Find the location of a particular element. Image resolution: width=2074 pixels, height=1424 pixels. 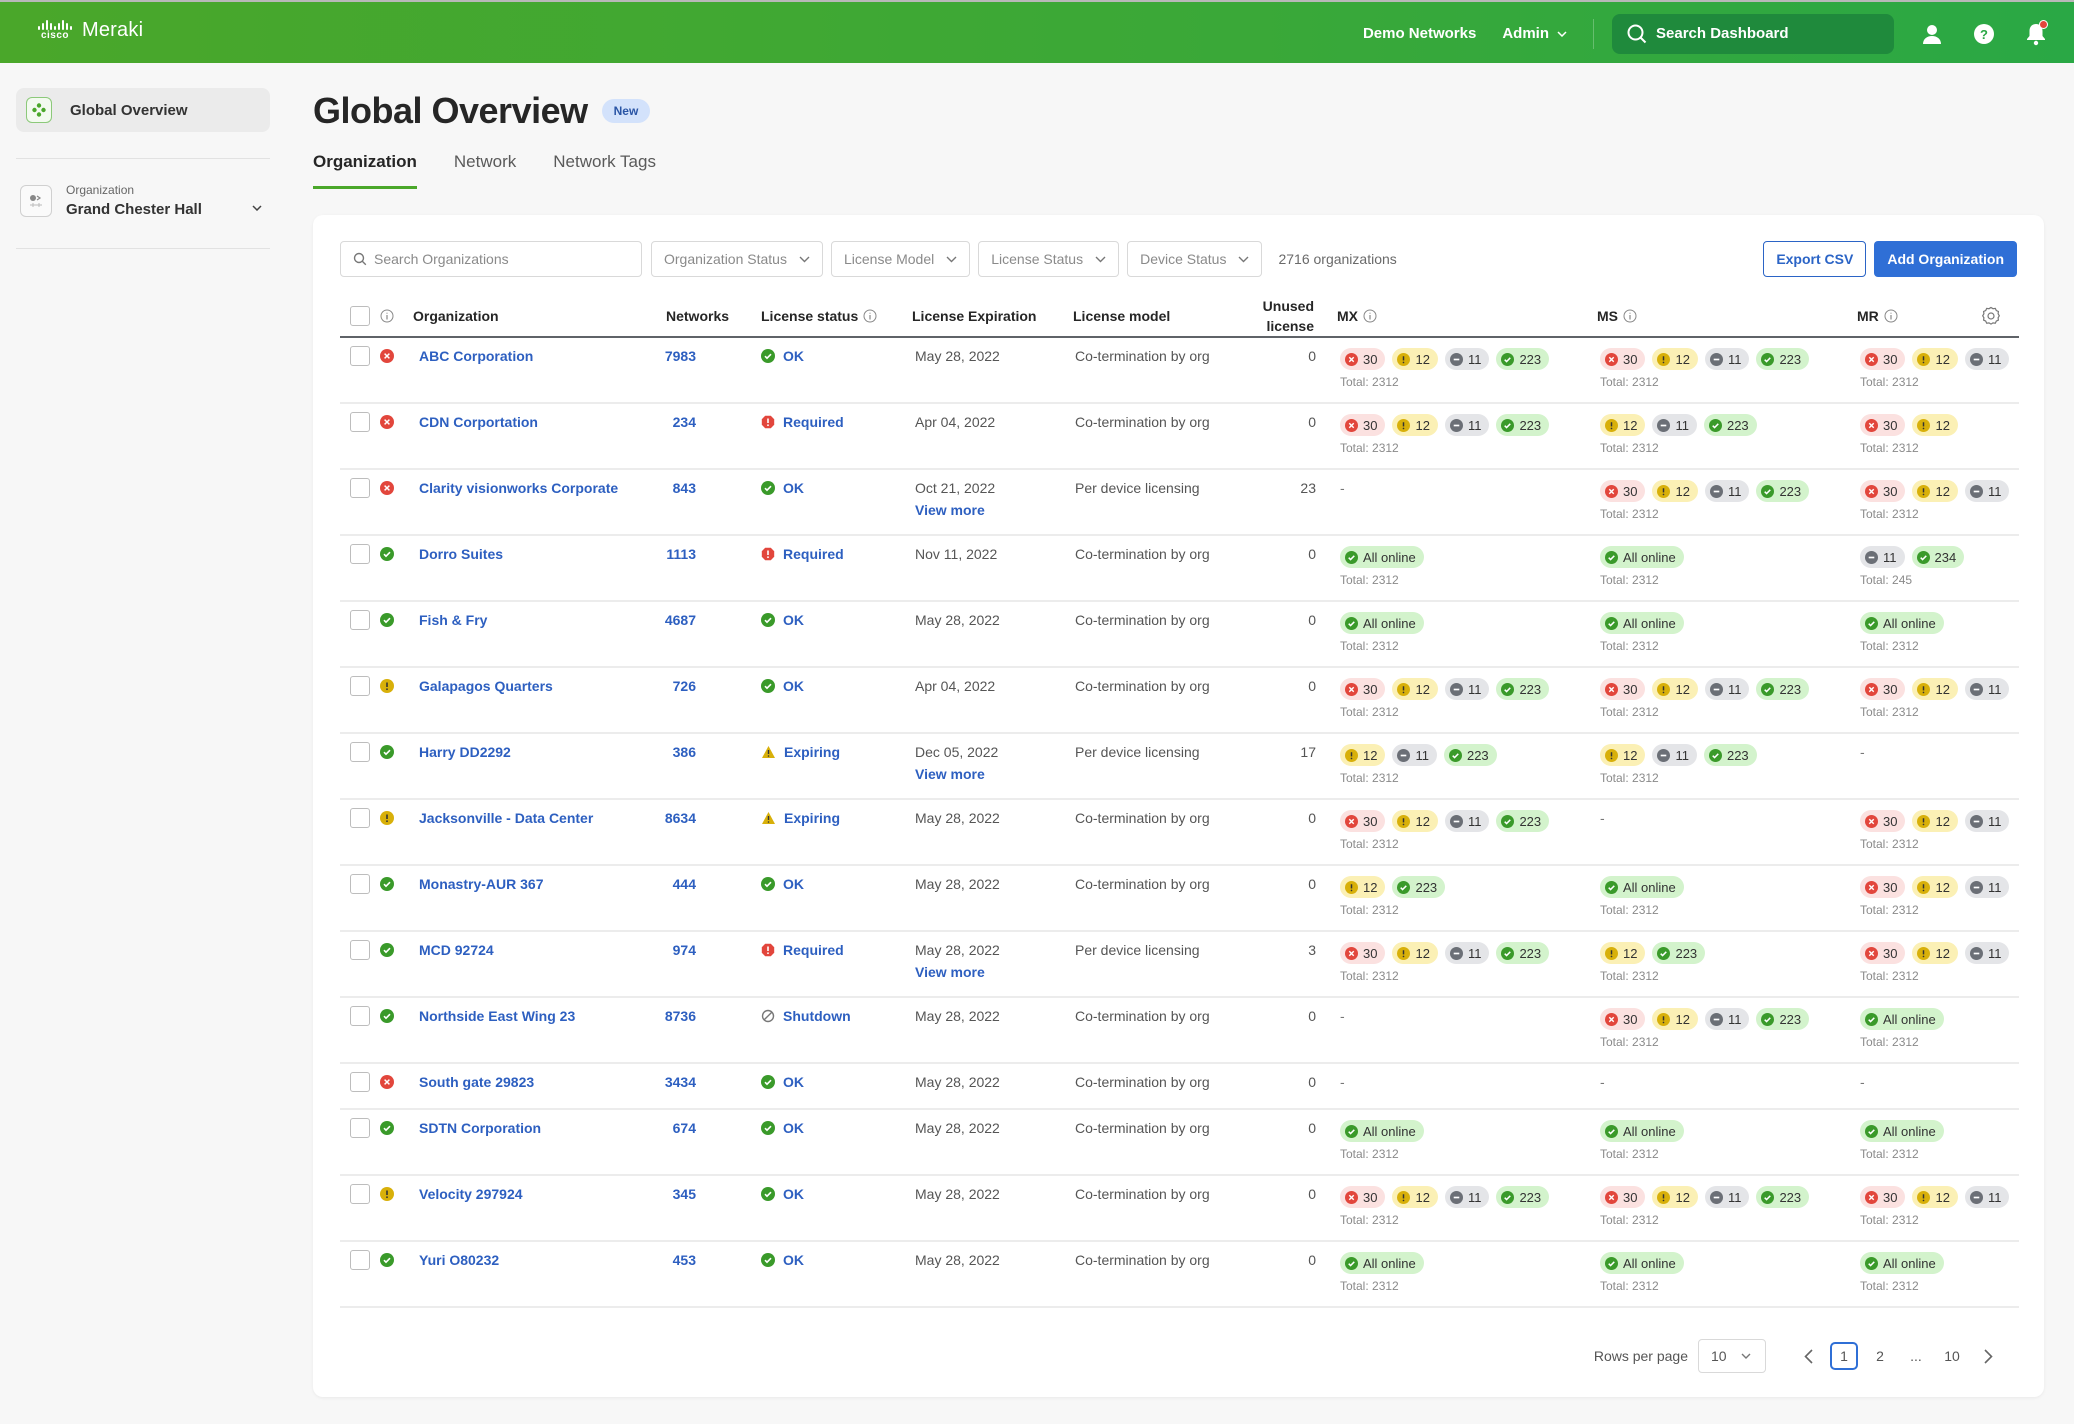

networks-count-link: 345 is located at coordinates (666, 1194).